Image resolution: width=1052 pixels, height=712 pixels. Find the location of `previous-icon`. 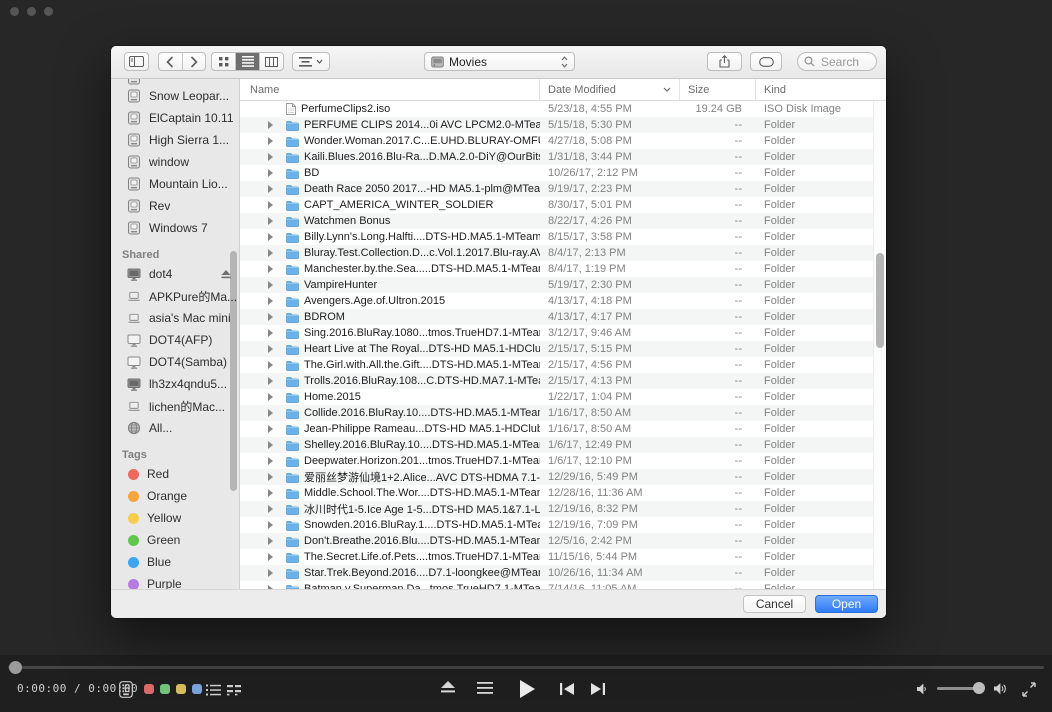

previous-icon is located at coordinates (567, 689).